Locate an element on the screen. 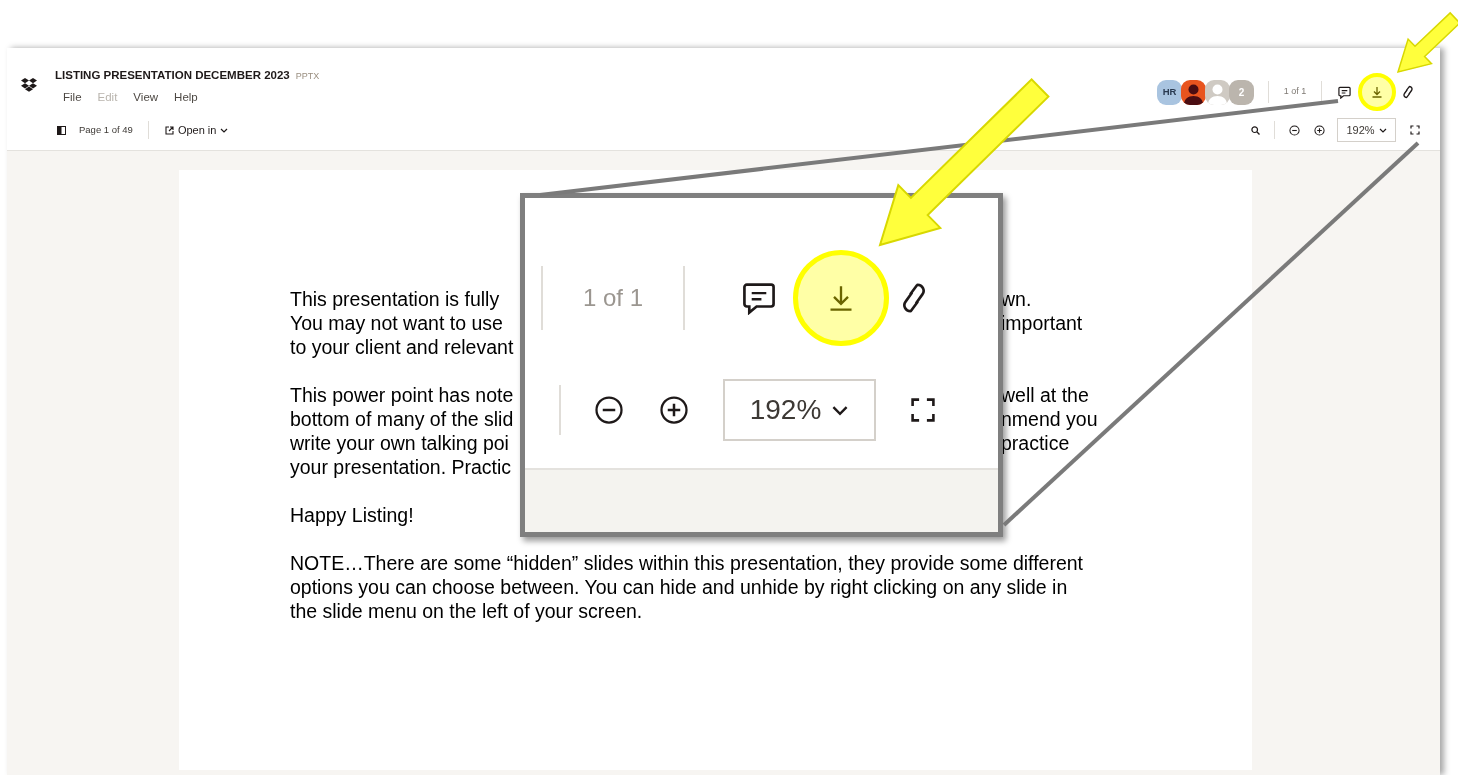 This screenshot has width=1458, height=775. slide-text: the slide menu on the left of your screen. is located at coordinates (466, 611).